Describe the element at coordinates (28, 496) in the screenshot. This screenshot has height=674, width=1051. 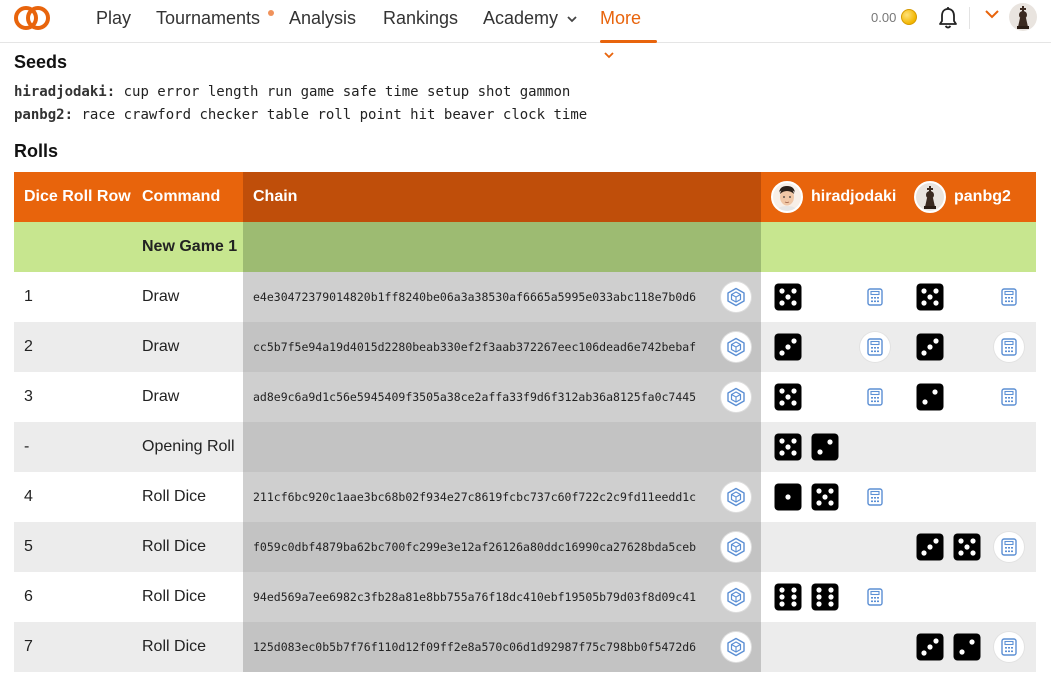
I see `row-number: 4` at that location.